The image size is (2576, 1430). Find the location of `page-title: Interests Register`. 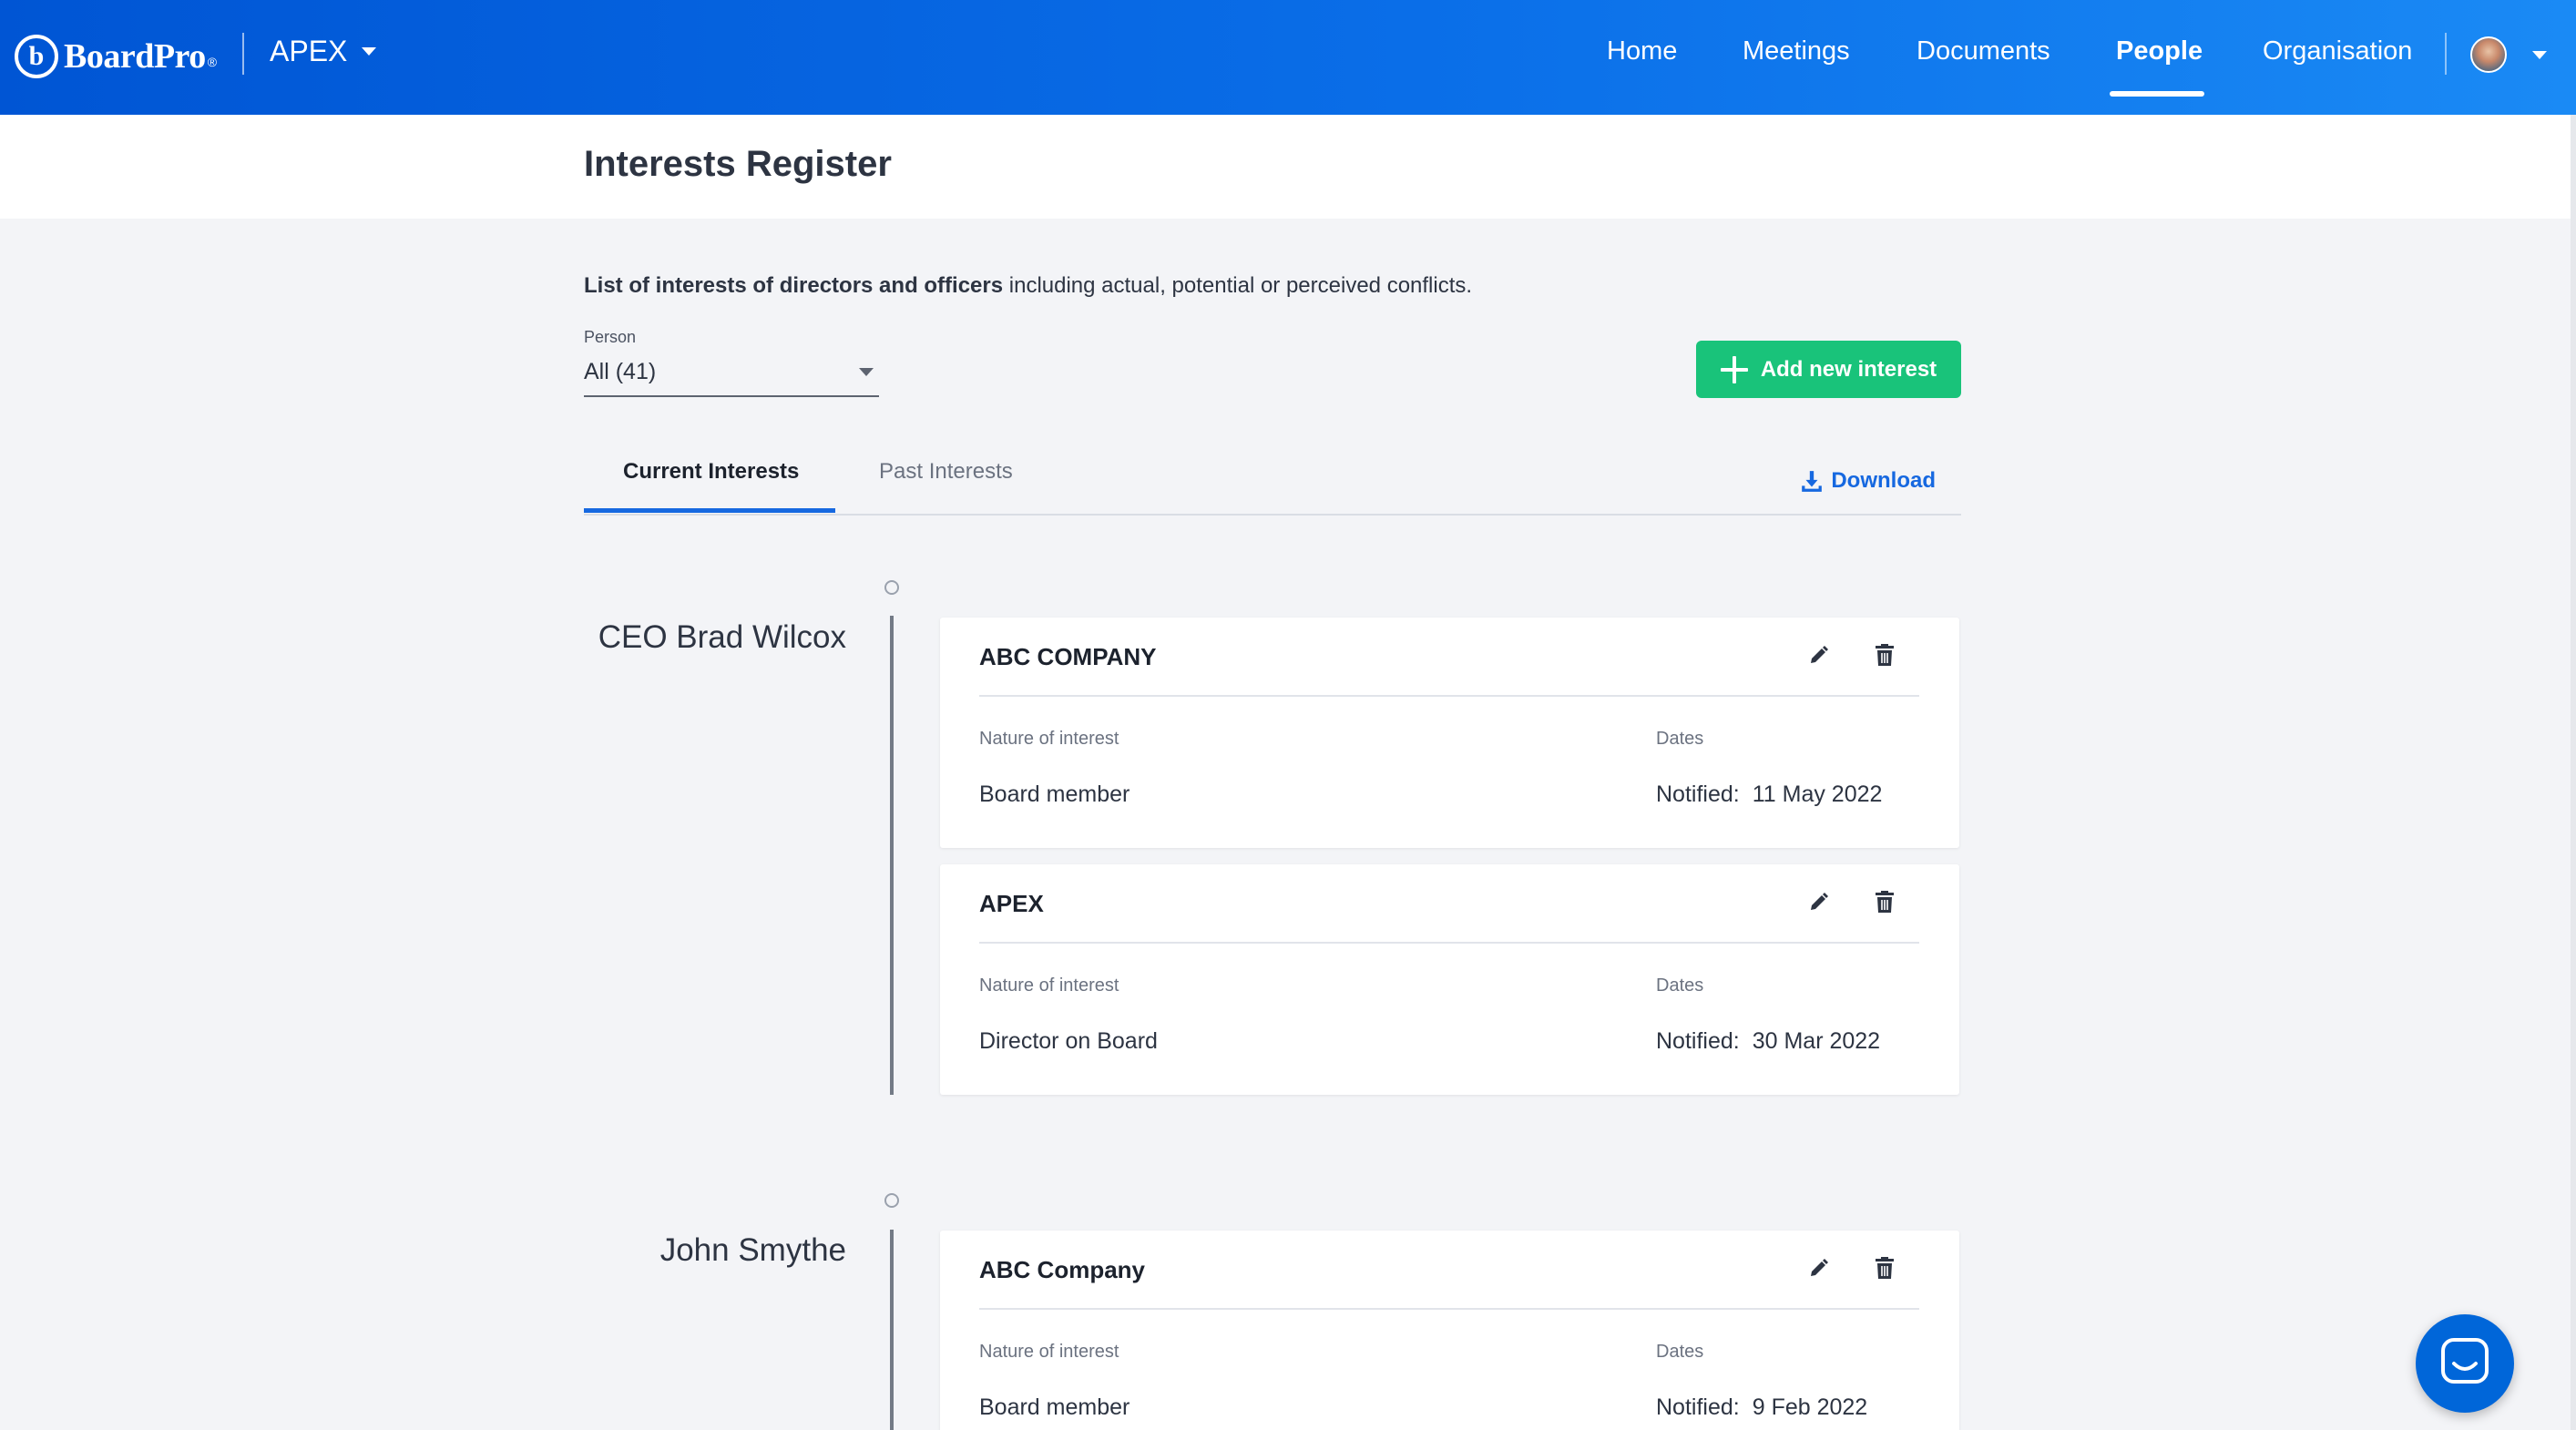

page-title: Interests Register is located at coordinates (738, 164).